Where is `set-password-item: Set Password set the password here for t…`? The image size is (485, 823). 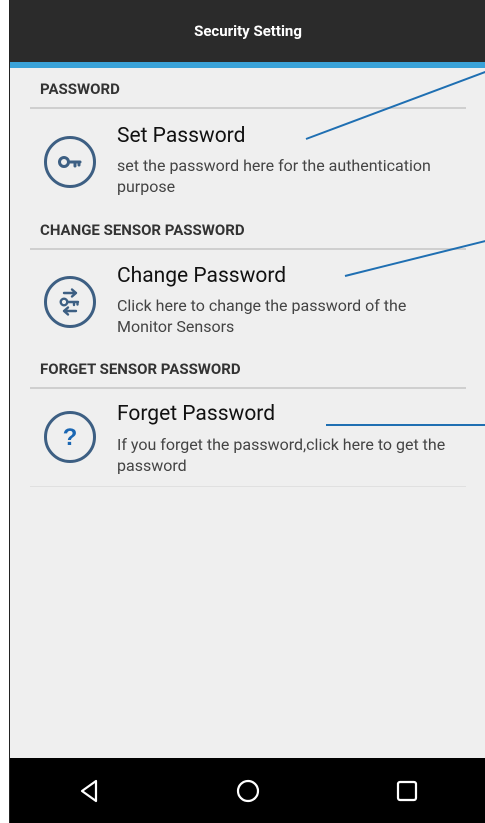 set-password-item: Set Password set the password here for t… is located at coordinates (248, 160).